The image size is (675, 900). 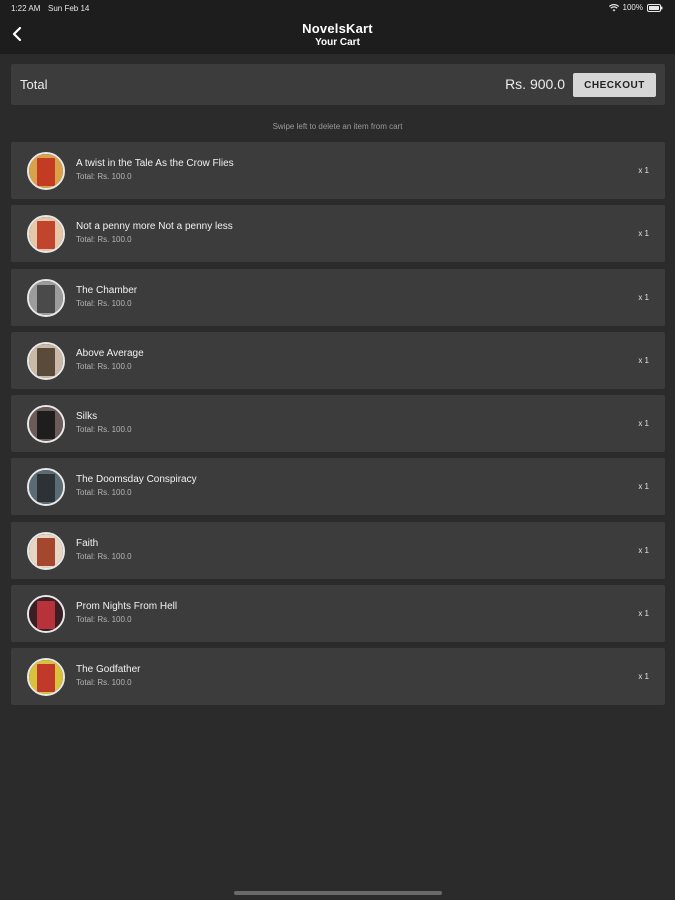 I want to click on item-title: Above Average, so click(x=110, y=353).